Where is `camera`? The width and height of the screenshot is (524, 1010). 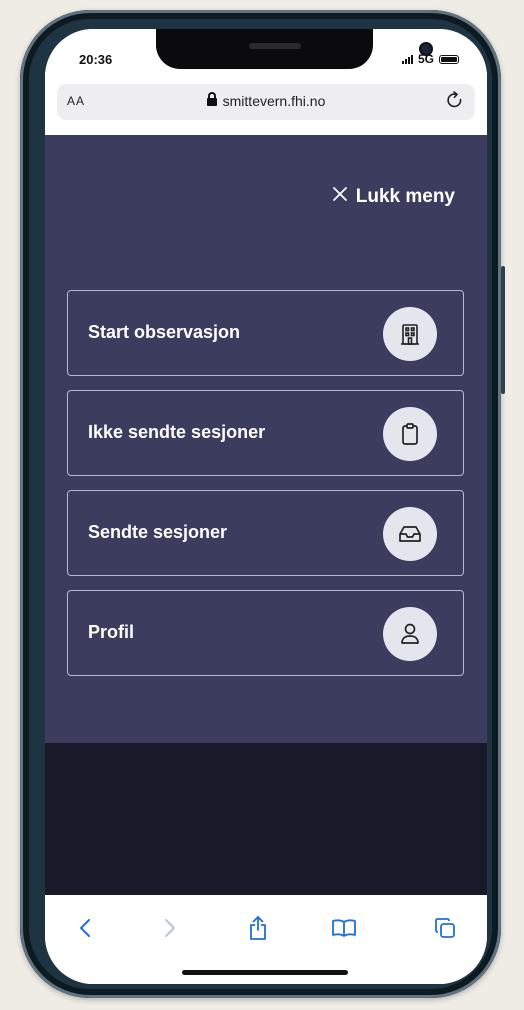
camera is located at coordinates (426, 49).